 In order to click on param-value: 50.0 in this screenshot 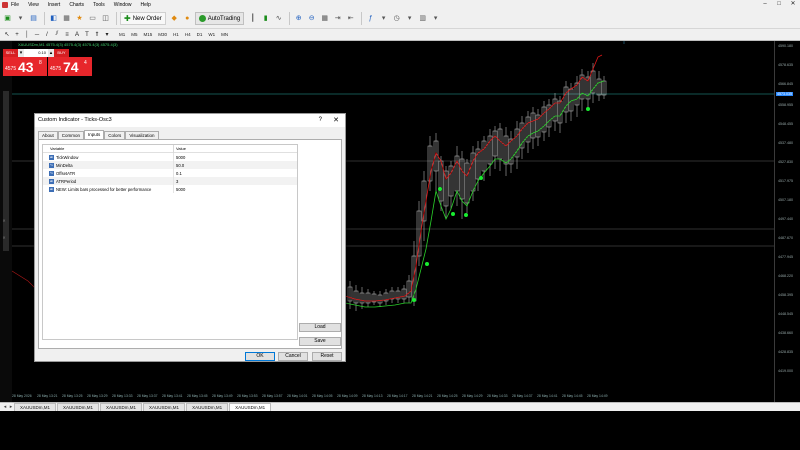, I will do `click(180, 165)`.